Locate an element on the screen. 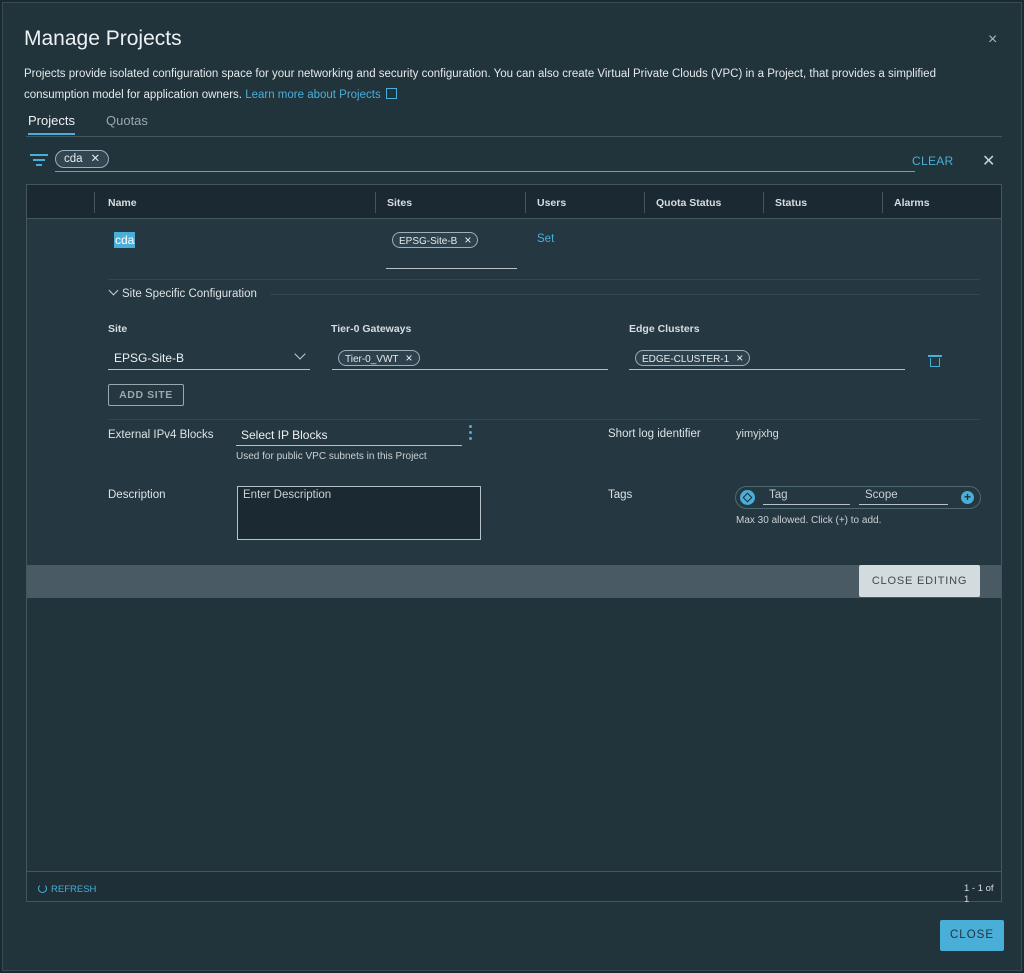  edge-clusters-input: EDGE-CLUSTER-1 × is located at coordinates (767, 358).